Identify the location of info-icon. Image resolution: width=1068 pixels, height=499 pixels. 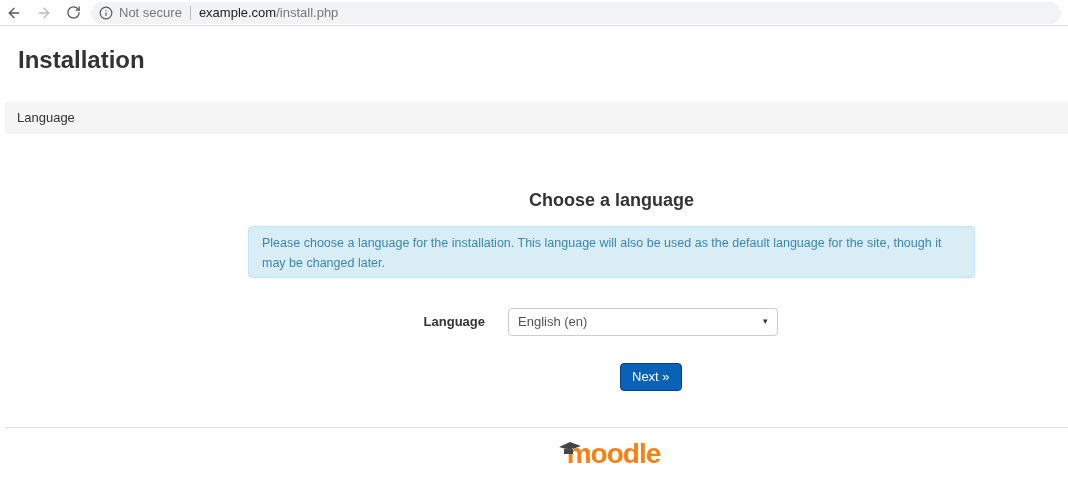
(106, 12).